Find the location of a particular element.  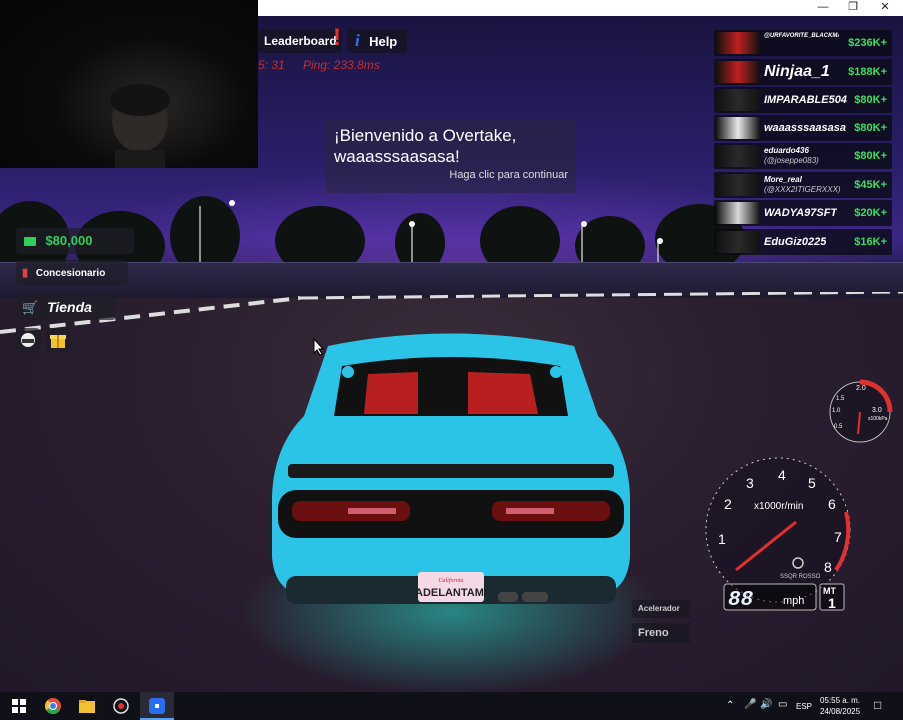

leaderboard-label: Leaderboard is located at coordinates (300, 41).